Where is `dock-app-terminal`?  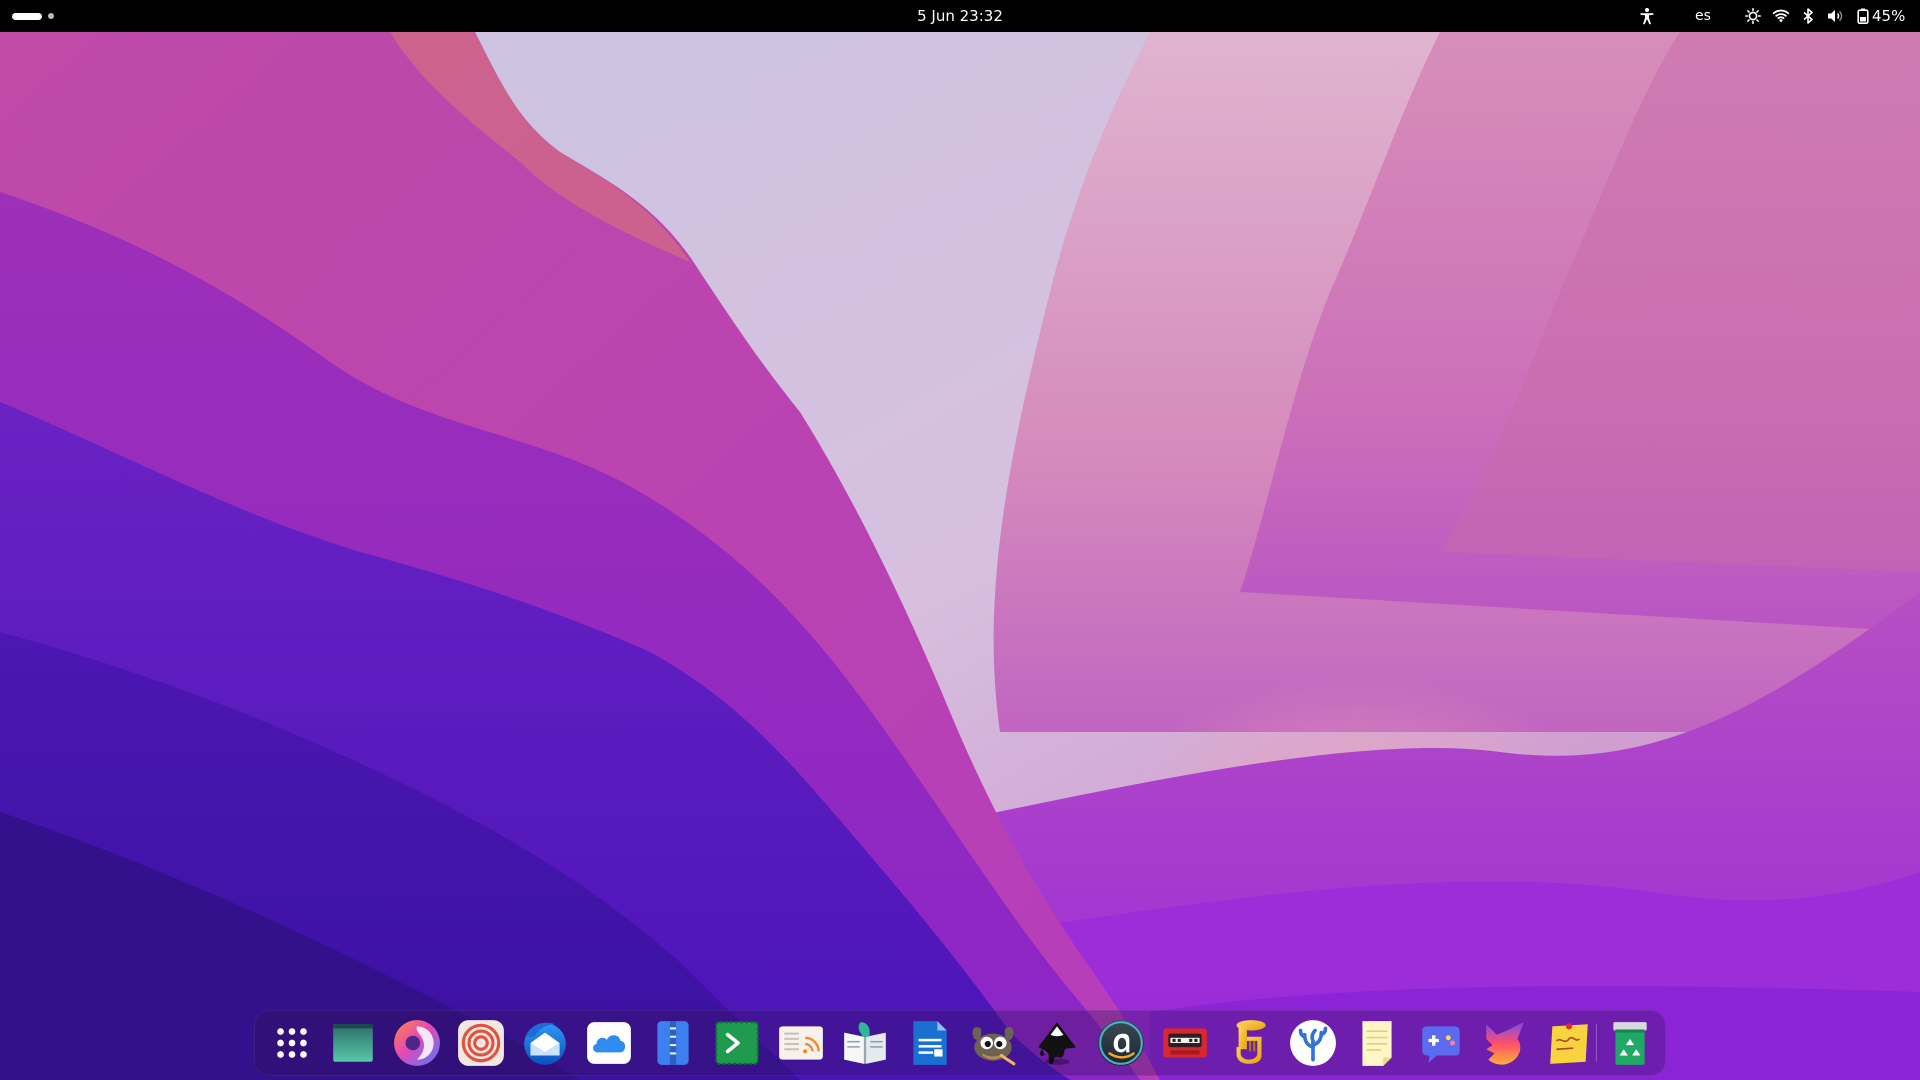 dock-app-terminal is located at coordinates (737, 1043).